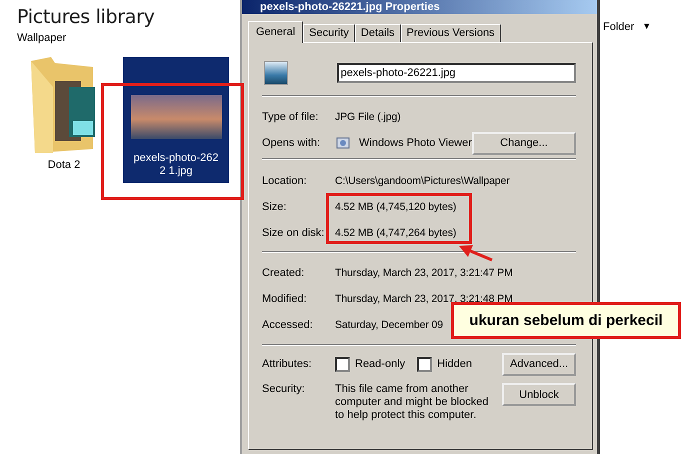  What do you see at coordinates (454, 364) in the screenshot?
I see `checkbox-label: Hidden` at bounding box center [454, 364].